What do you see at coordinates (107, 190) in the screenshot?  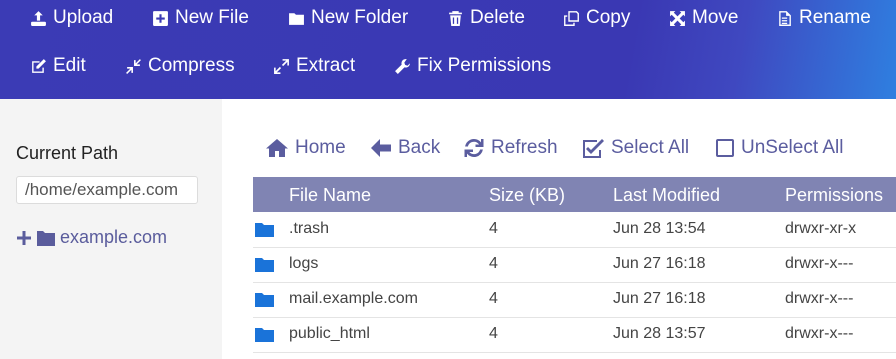 I see `current-path-input` at bounding box center [107, 190].